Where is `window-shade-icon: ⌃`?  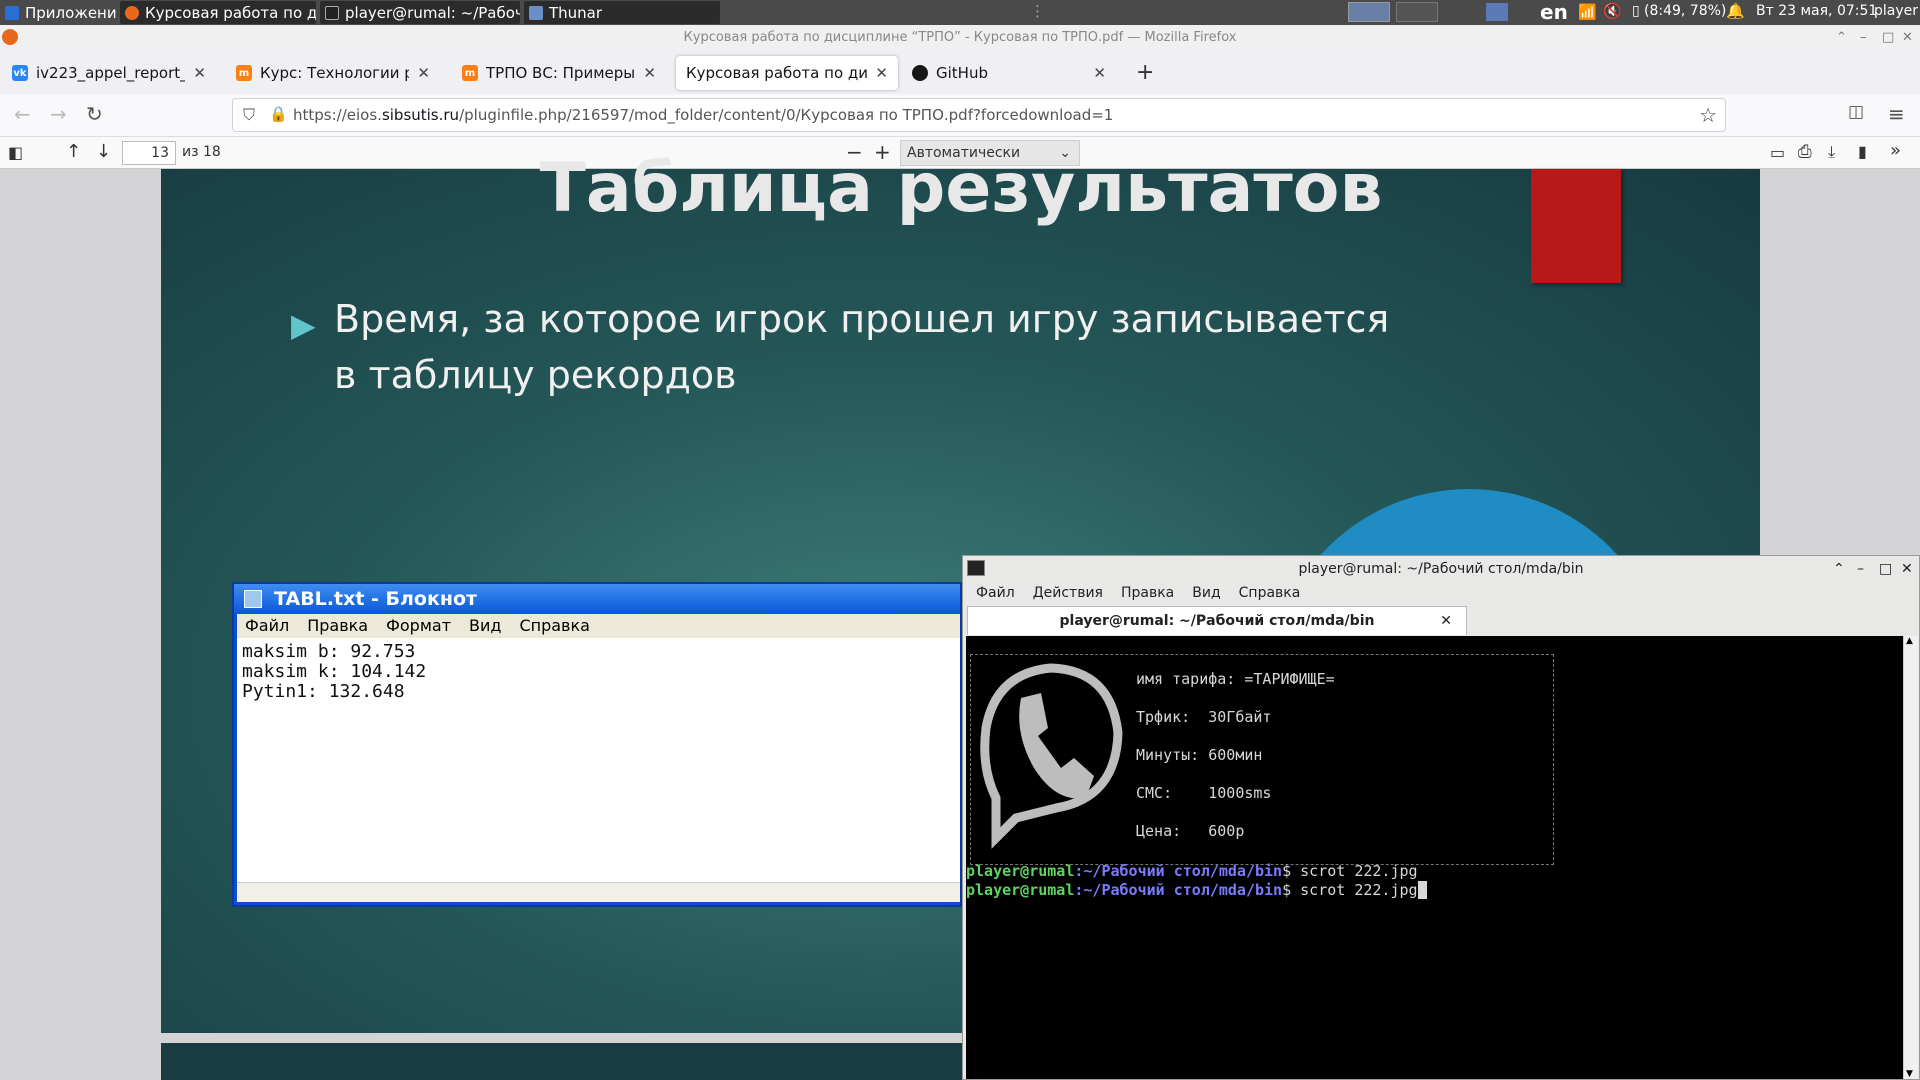 window-shade-icon: ⌃ is located at coordinates (1839, 569).